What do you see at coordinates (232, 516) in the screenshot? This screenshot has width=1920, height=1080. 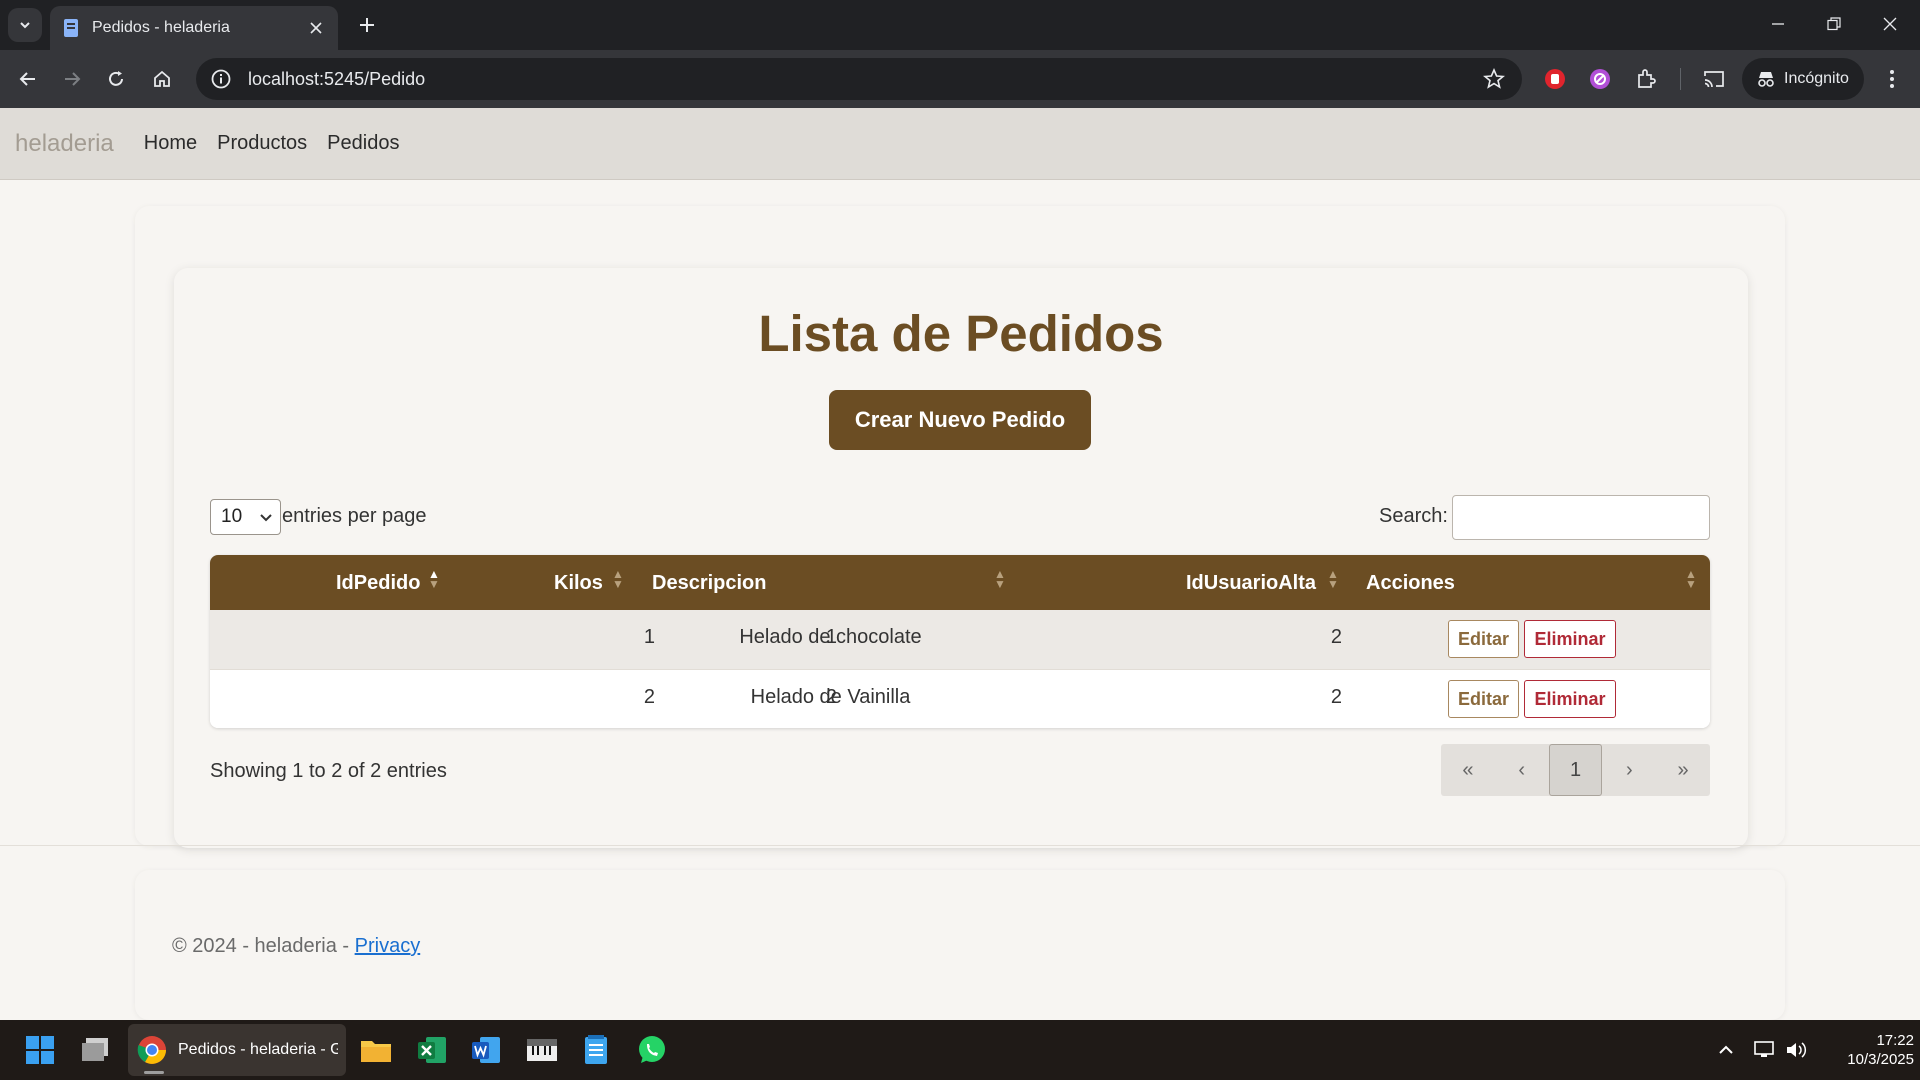 I see `entries-select-value: 10` at bounding box center [232, 516].